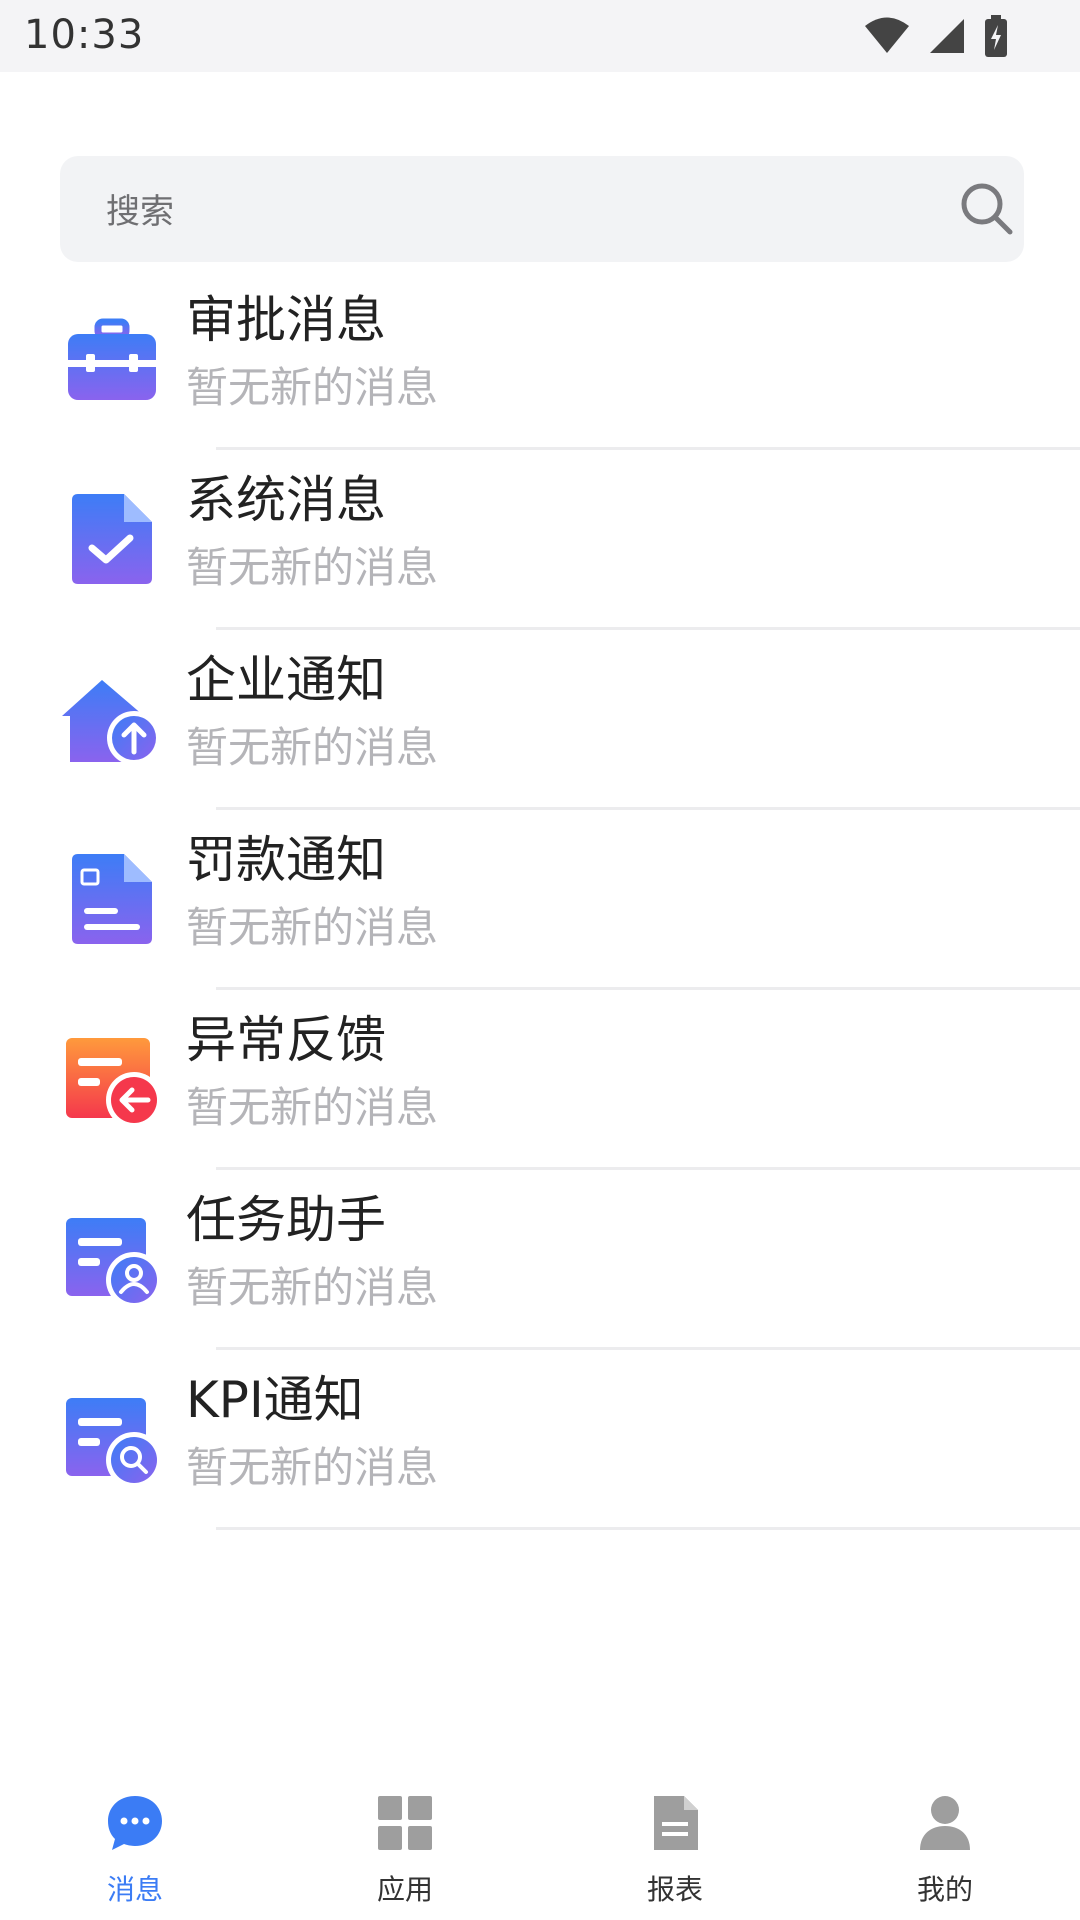 The image size is (1080, 1920). I want to click on signal-icon, so click(947, 36).